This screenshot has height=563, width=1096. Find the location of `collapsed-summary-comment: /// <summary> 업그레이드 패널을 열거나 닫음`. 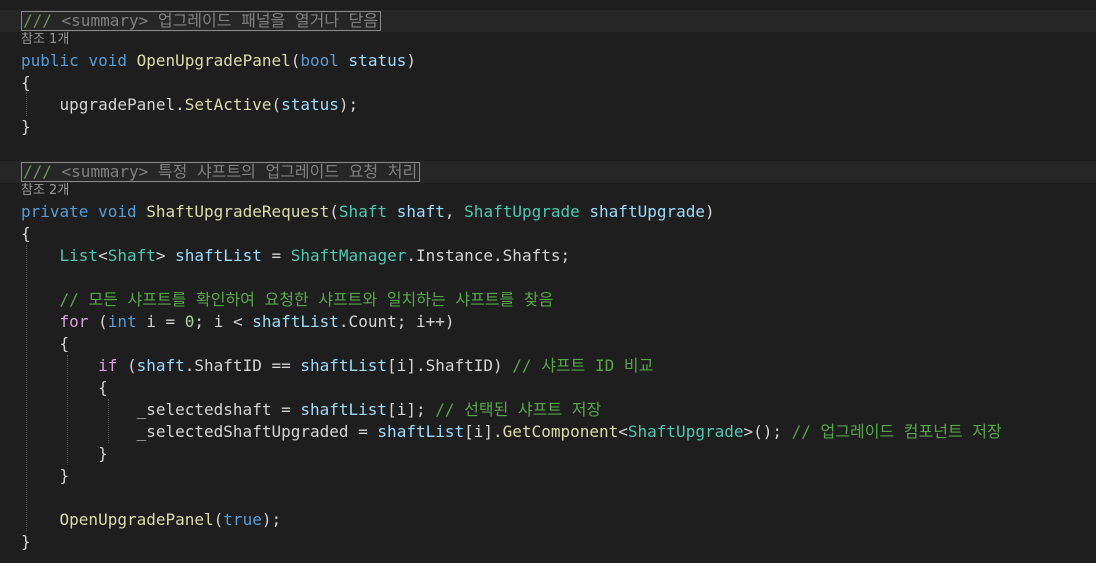

collapsed-summary-comment: /// <summary> 업그레이드 패널을 열거나 닫음 is located at coordinates (201, 21).